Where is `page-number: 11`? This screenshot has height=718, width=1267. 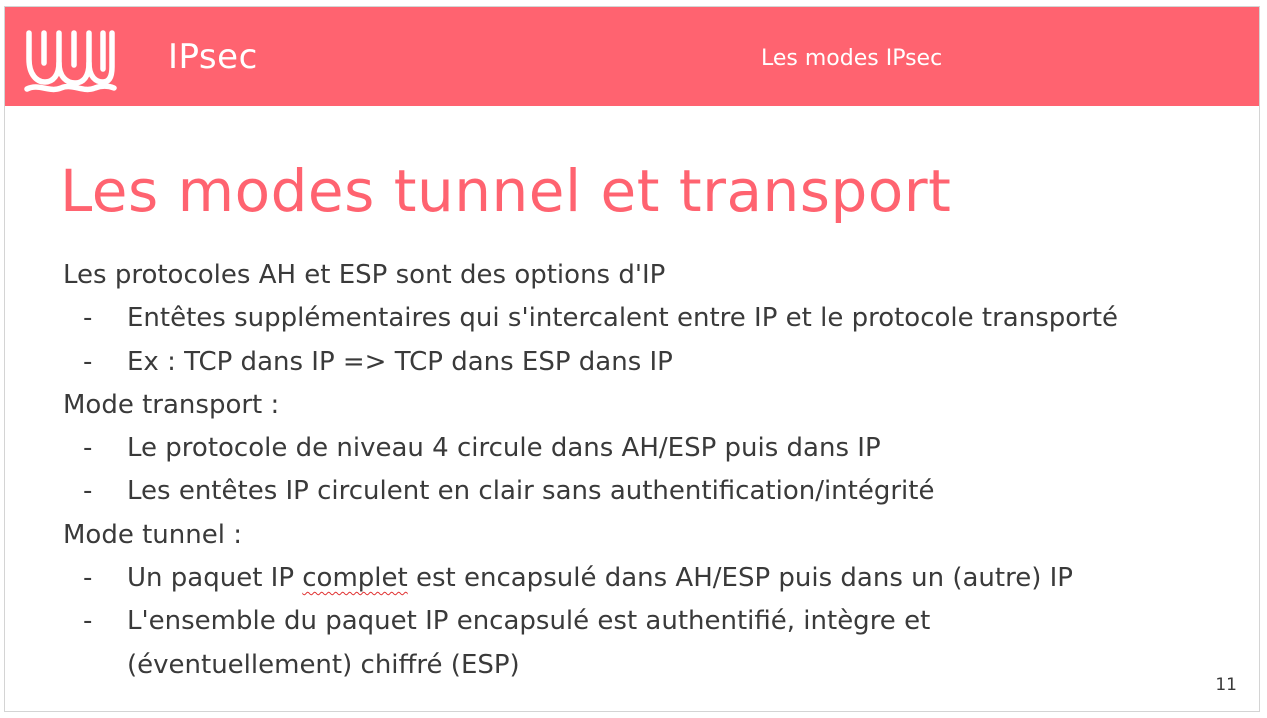
page-number: 11 is located at coordinates (1226, 685).